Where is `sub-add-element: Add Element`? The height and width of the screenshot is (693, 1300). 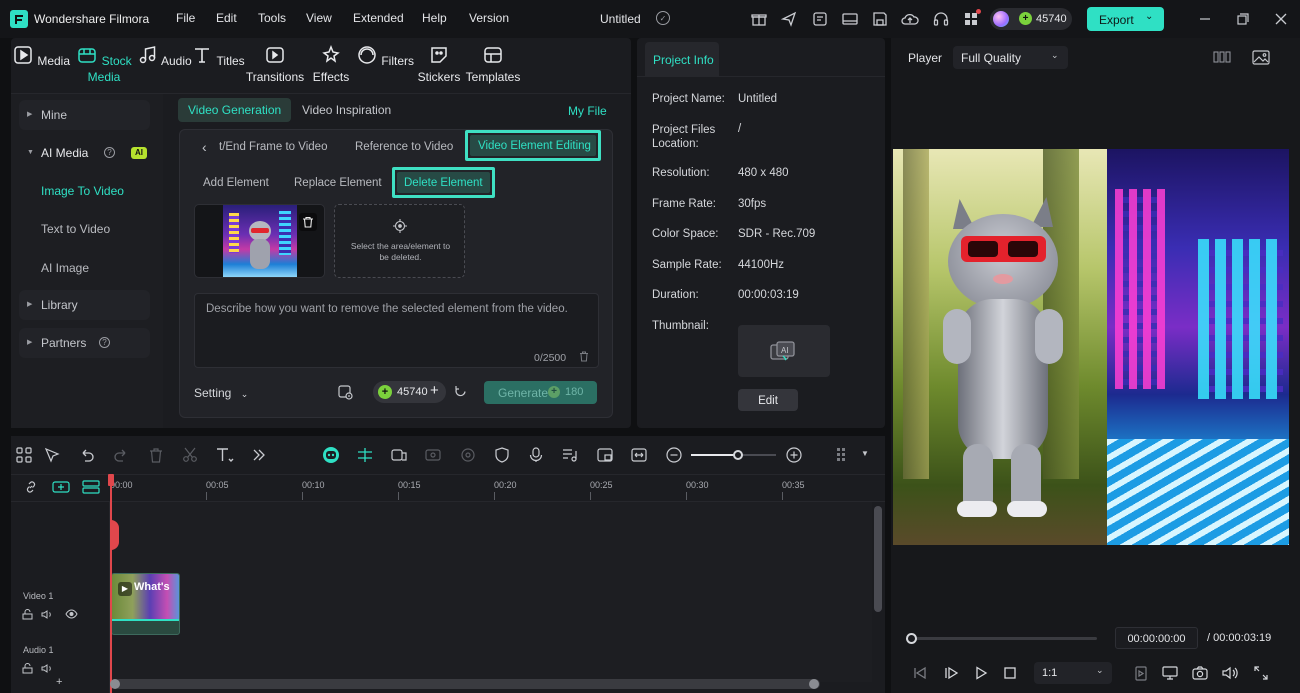 sub-add-element: Add Element is located at coordinates (236, 183).